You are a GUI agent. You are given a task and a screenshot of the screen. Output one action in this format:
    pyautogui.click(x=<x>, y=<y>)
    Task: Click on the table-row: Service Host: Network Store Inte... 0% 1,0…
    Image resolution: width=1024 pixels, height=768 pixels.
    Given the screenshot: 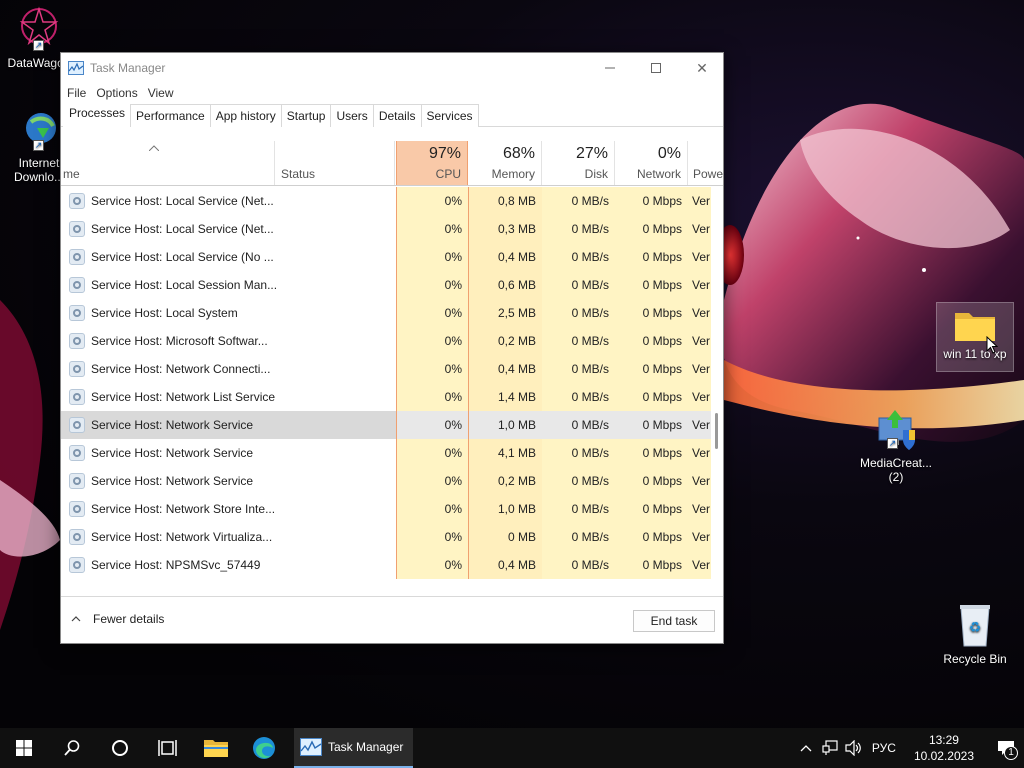 What is the action you would take?
    pyautogui.click(x=392, y=509)
    